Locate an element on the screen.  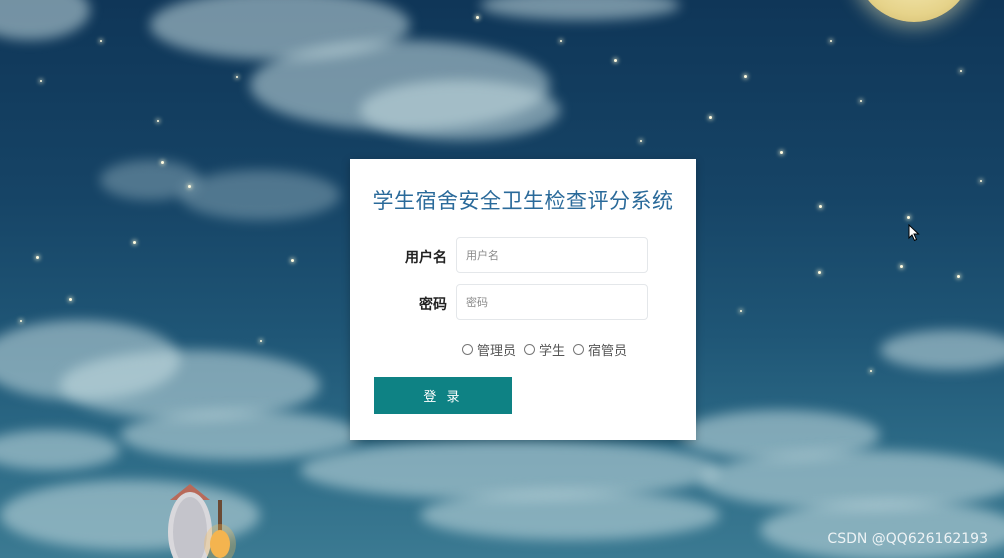
role-option-label: 管理员 is located at coordinates (497, 351).